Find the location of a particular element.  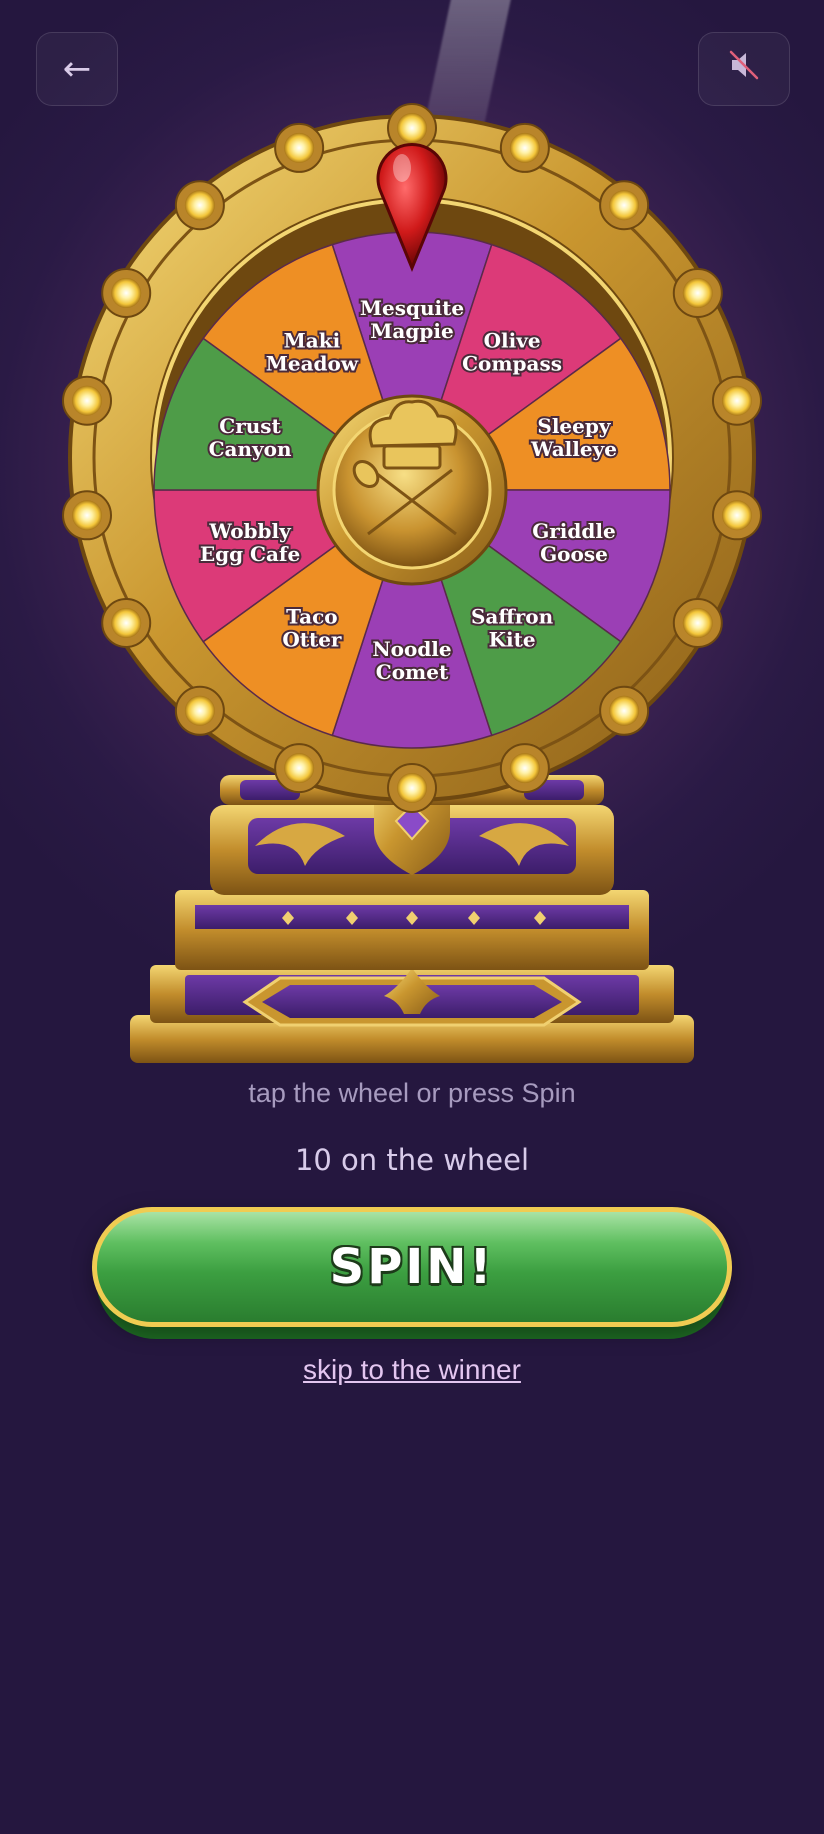

wheel-segment-label: Sleepy Walleye is located at coordinates (573, 437).